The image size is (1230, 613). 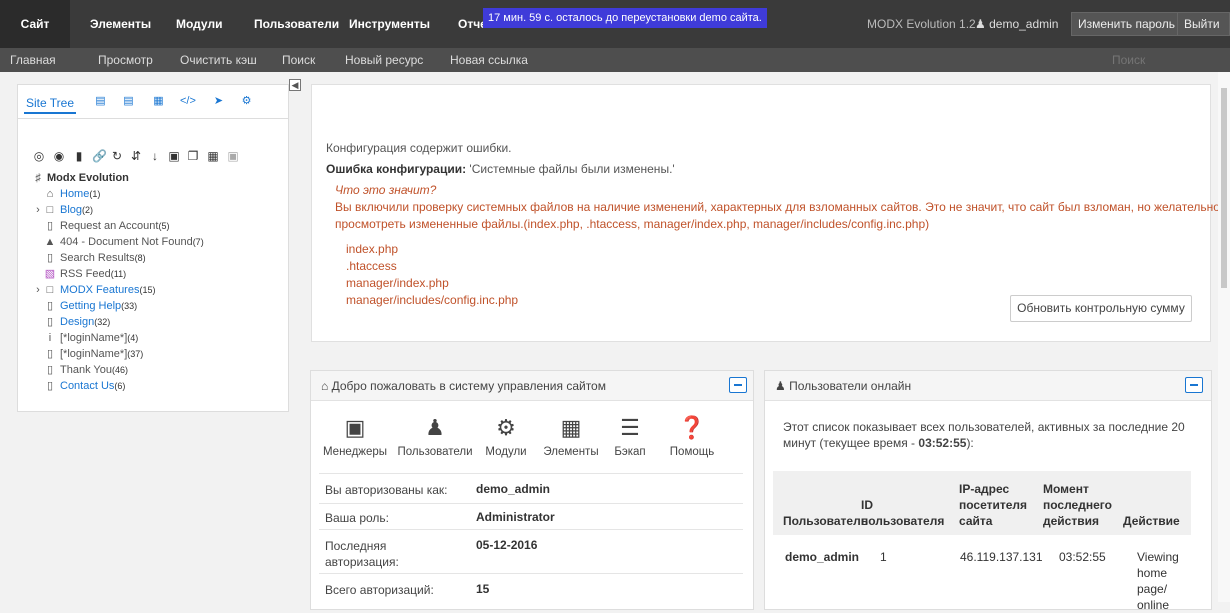 What do you see at coordinates (1158, 581) in the screenshot?
I see `online-action-cell: Viewing home page/ online` at bounding box center [1158, 581].